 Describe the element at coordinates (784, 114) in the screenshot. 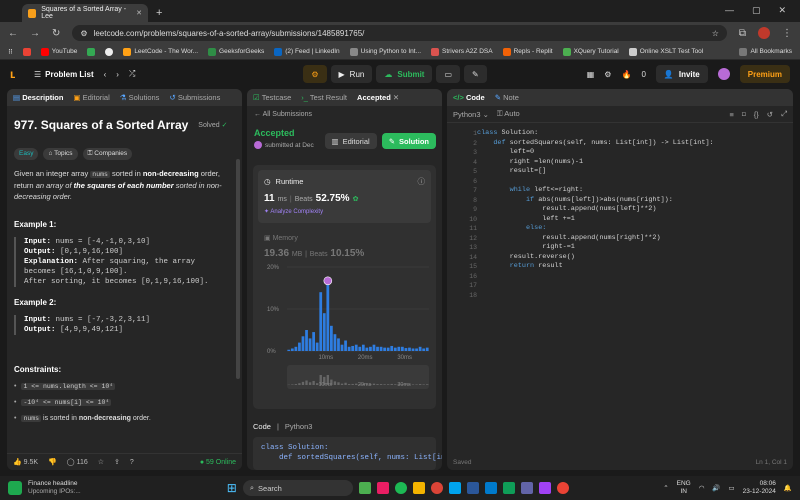

I see `expand-icon: ⤢` at that location.